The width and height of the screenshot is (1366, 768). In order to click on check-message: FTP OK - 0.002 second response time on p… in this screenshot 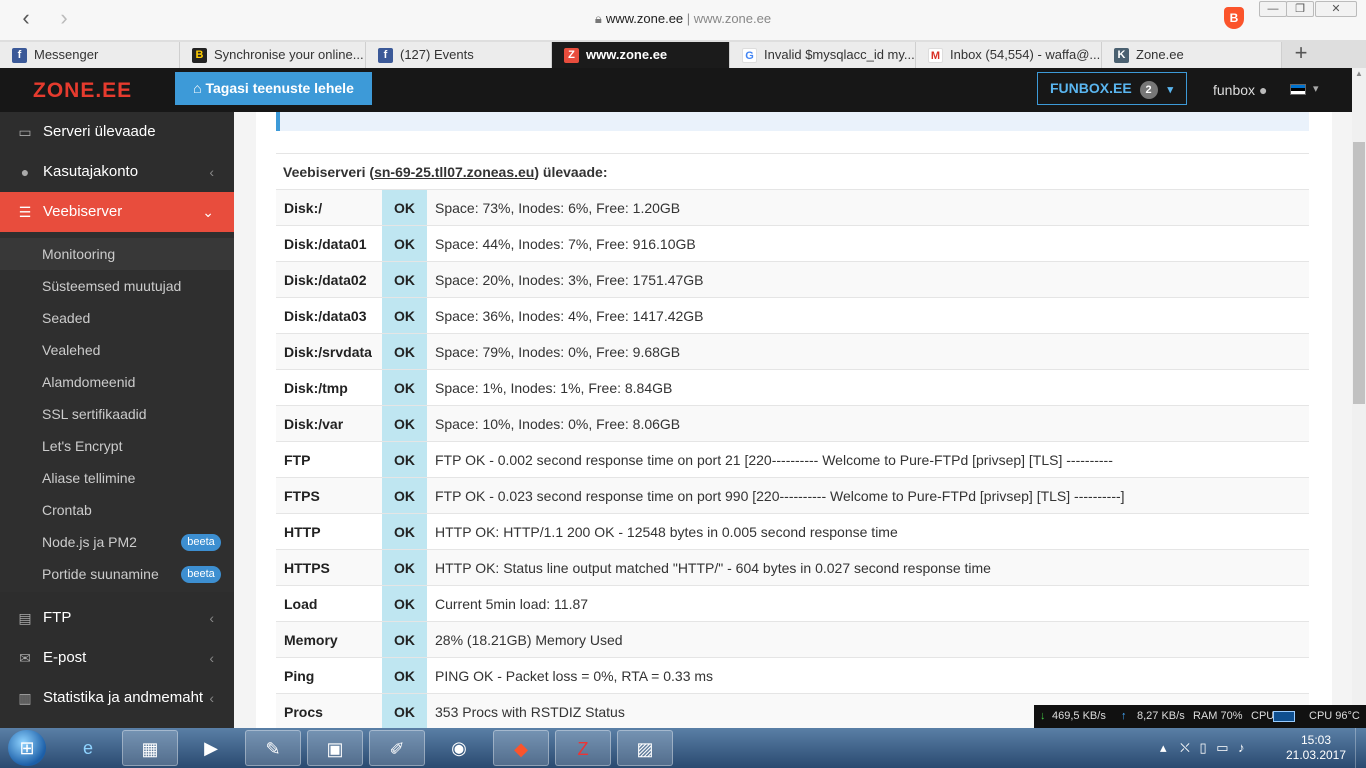, I will do `click(868, 459)`.